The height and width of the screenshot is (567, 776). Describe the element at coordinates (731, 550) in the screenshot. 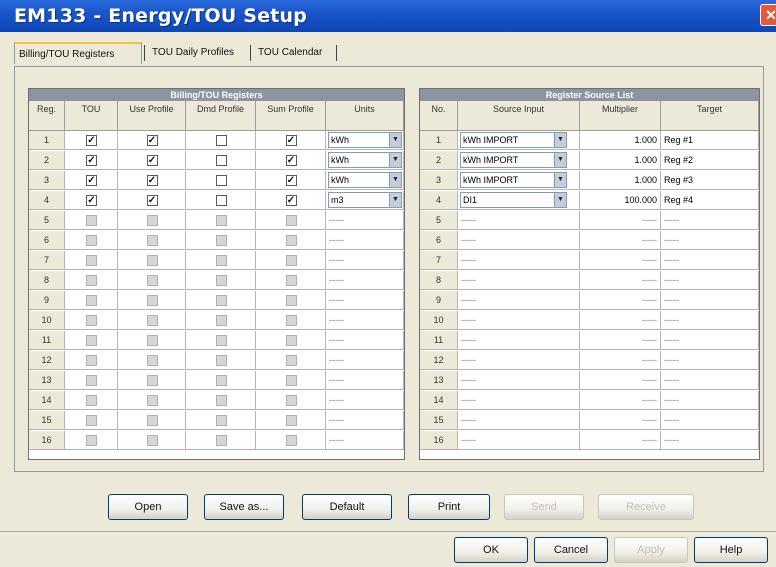

I see `help-button: Help` at that location.